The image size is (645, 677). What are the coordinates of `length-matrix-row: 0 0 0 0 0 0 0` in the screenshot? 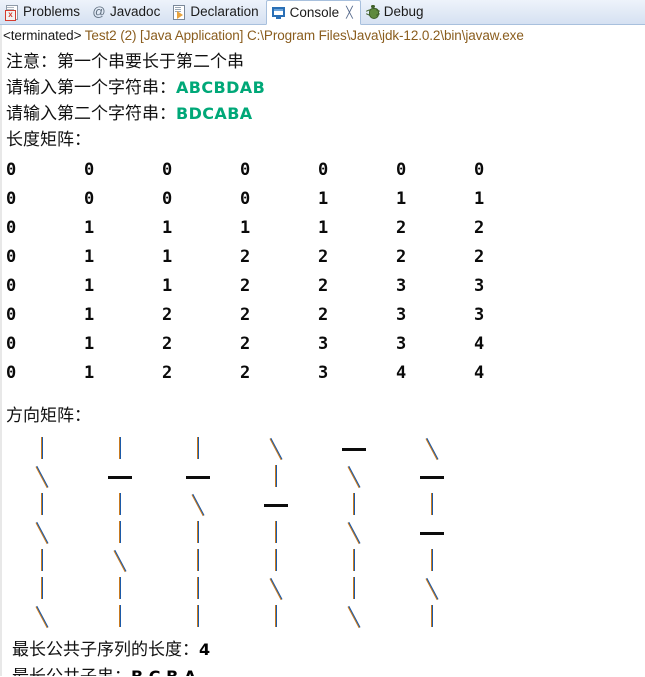 It's located at (325, 171).